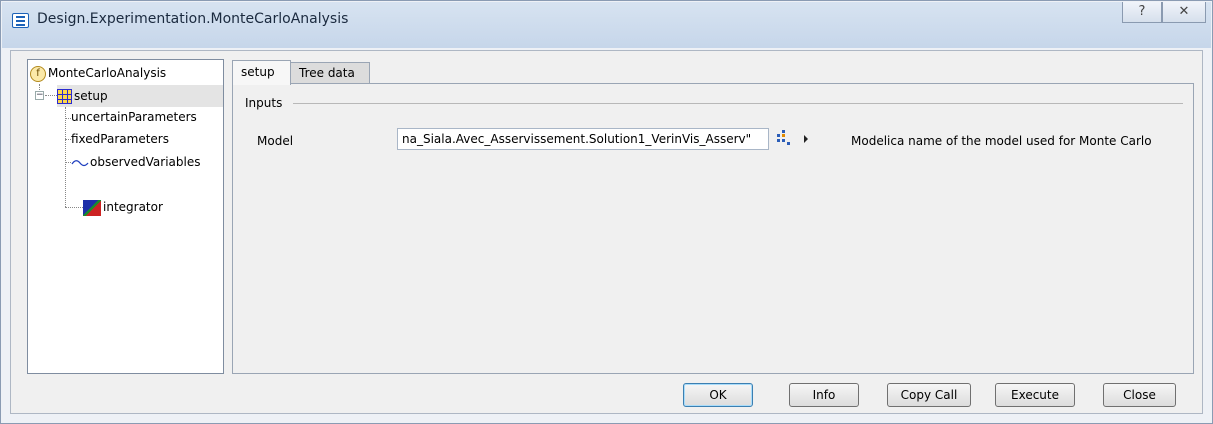 Image resolution: width=1213 pixels, height=424 pixels. I want to click on group-divider, so click(738, 103).